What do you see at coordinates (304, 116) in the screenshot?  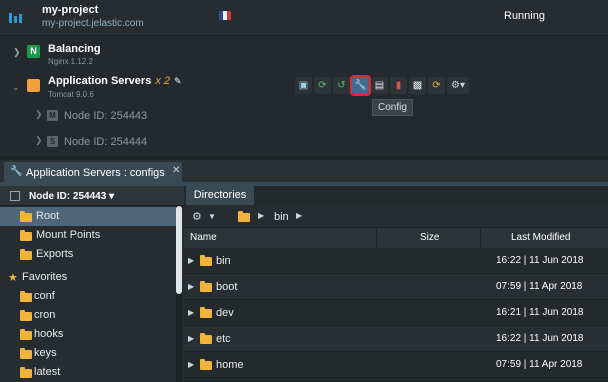 I see `sub-node-row: ❯ M Node ID: 254443` at bounding box center [304, 116].